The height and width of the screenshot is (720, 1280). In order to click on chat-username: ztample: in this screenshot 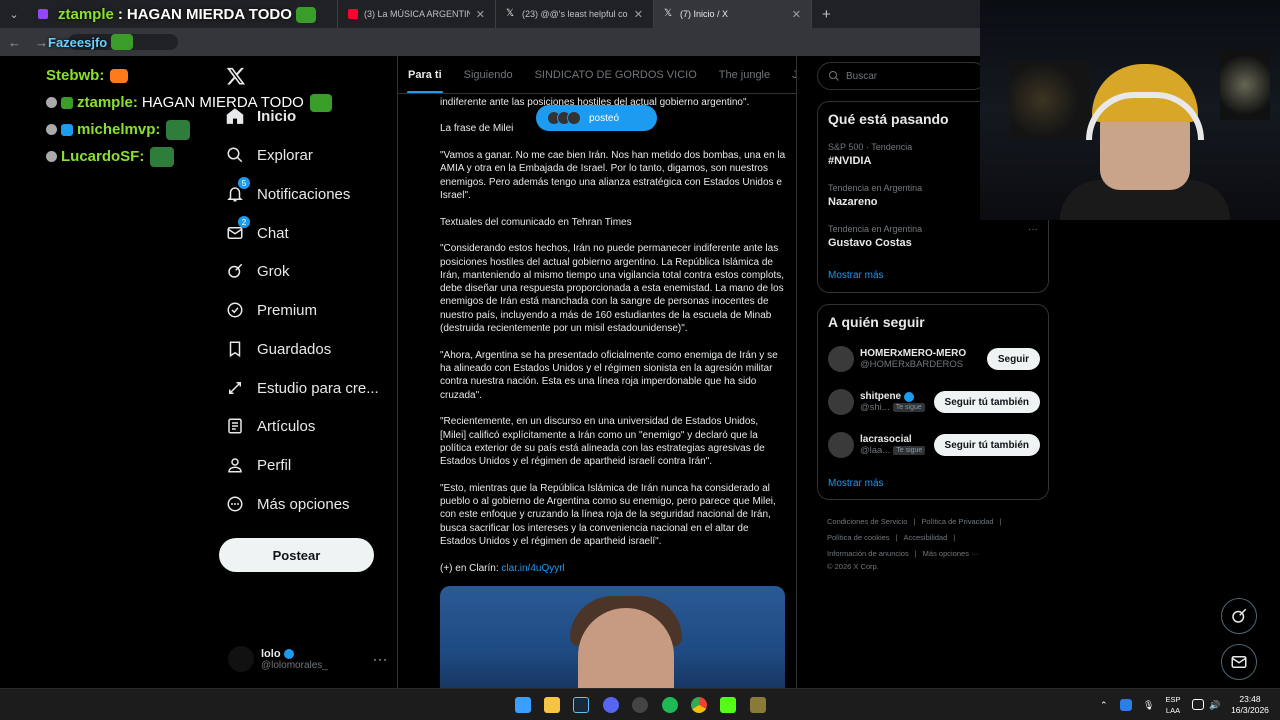, I will do `click(107, 102)`.